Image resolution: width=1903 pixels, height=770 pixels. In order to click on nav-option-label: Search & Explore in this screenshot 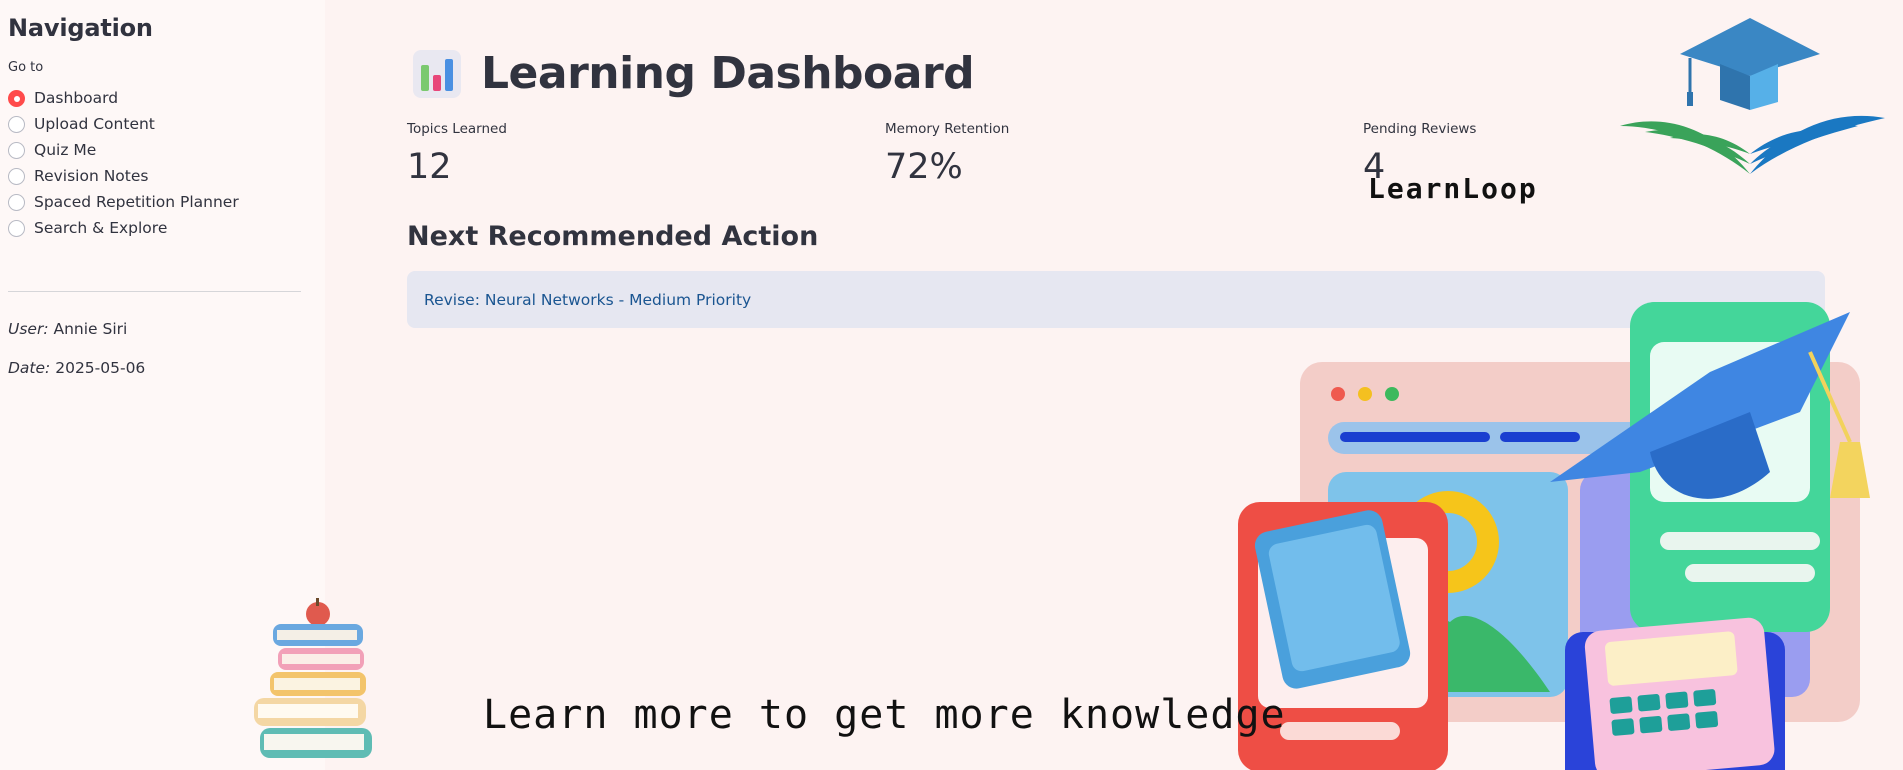, I will do `click(101, 228)`.